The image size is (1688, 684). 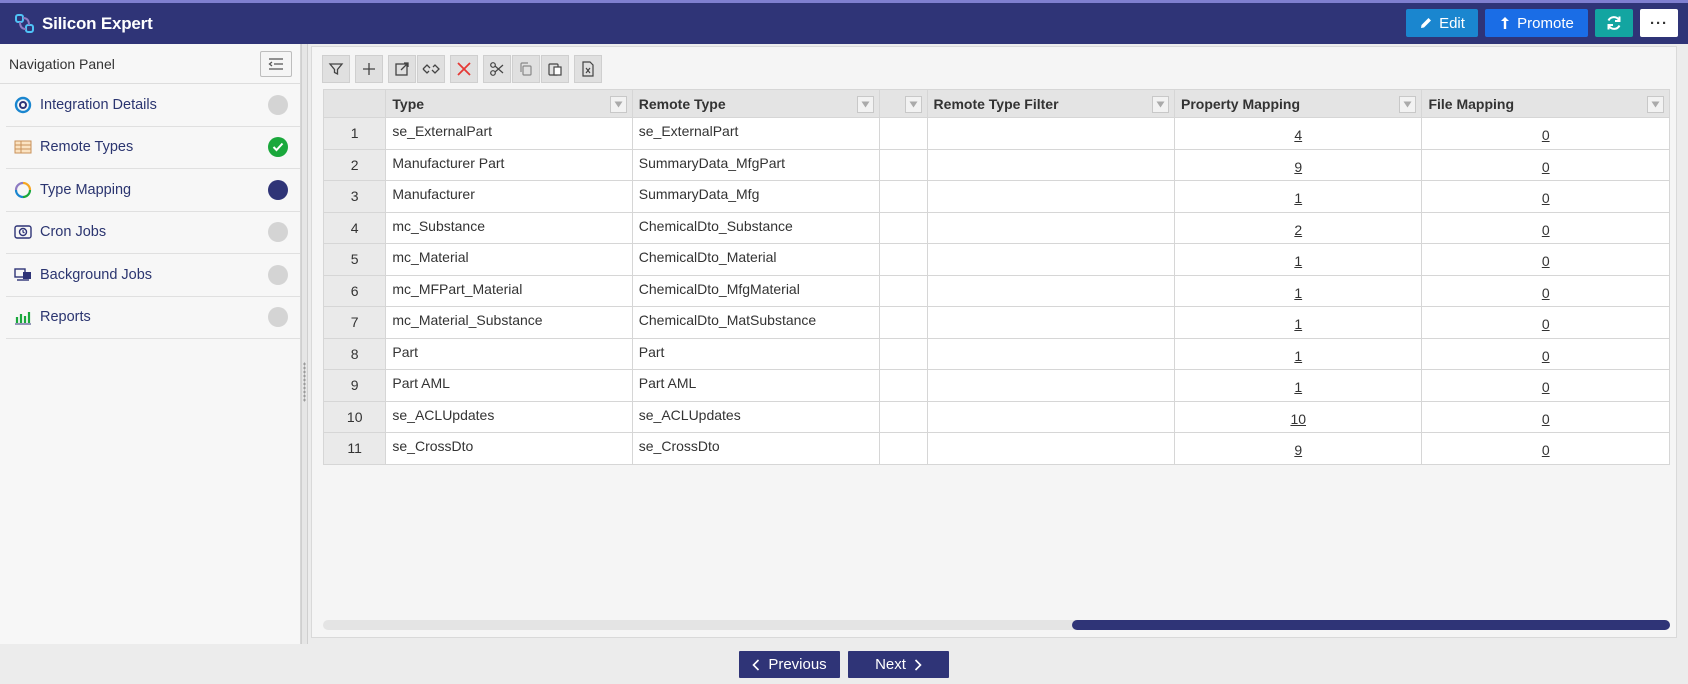 I want to click on previous-button: Previous, so click(x=789, y=664).